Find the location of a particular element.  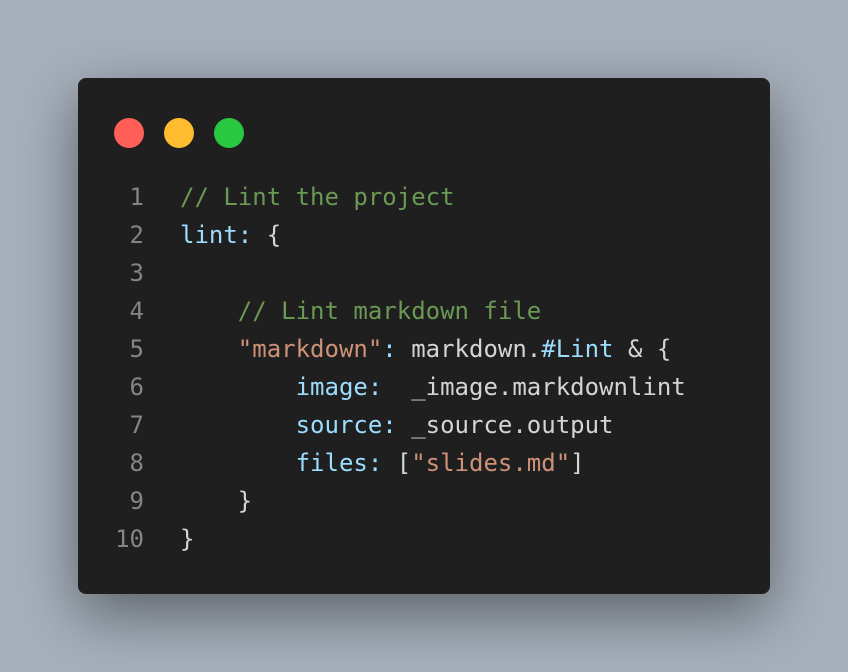

code-line: 1 // Lint the project is located at coordinates (424, 197).